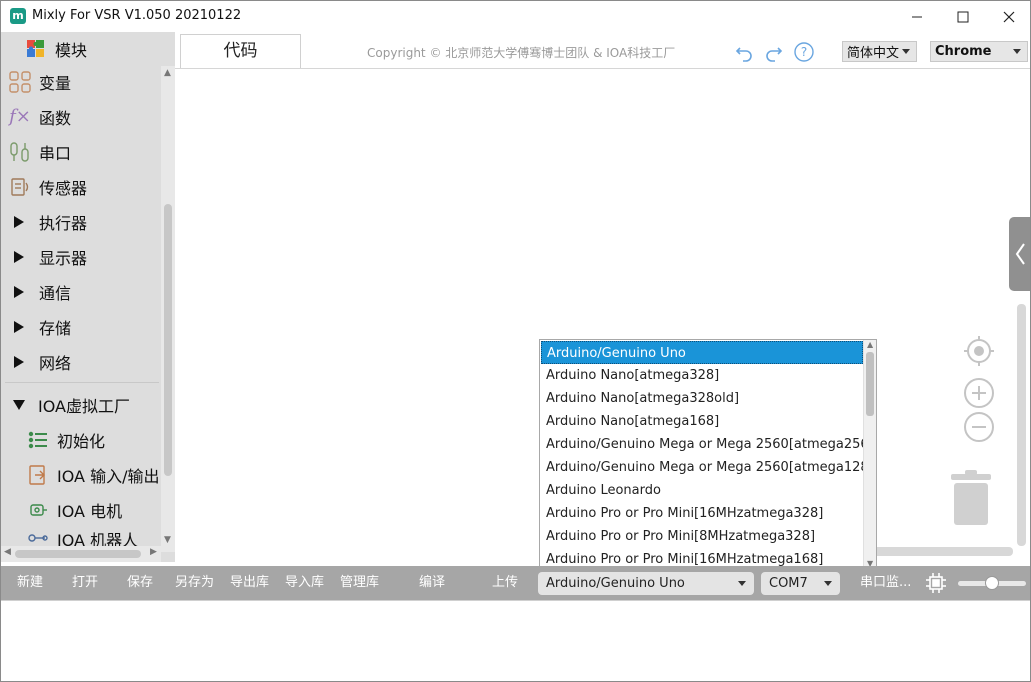 The width and height of the screenshot is (1031, 682). I want to click on compile-button: 编译, so click(432, 583).